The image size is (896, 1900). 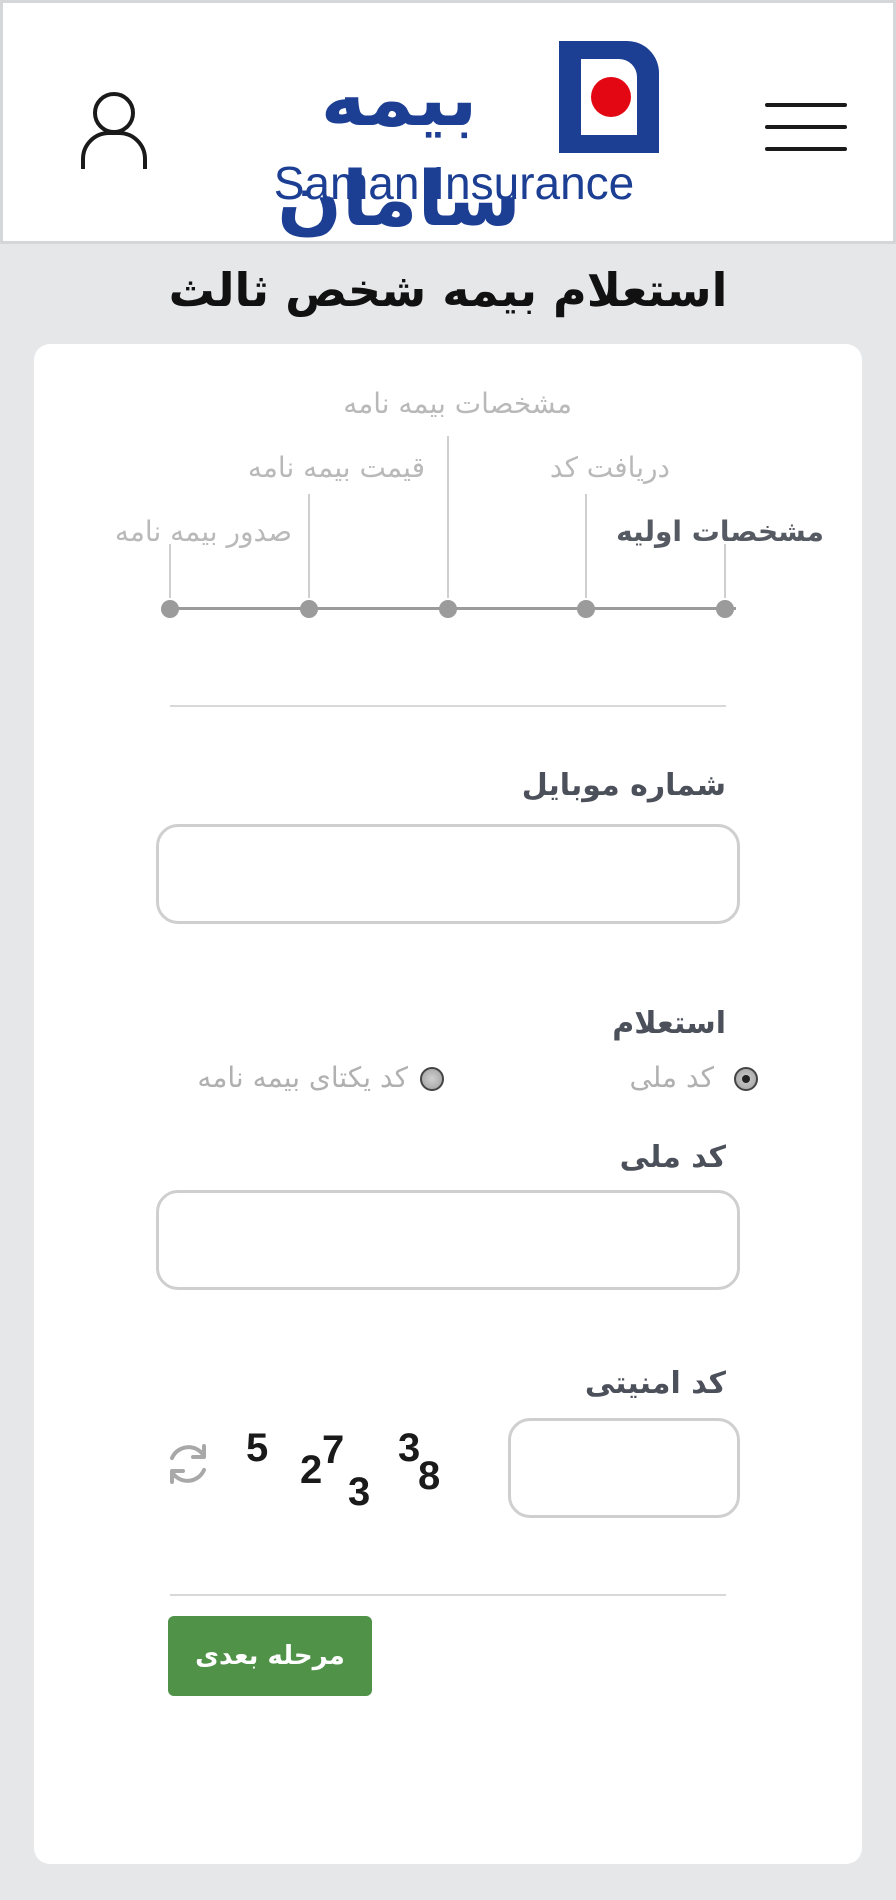 What do you see at coordinates (448, 1240) in the screenshot?
I see `national-code-input` at bounding box center [448, 1240].